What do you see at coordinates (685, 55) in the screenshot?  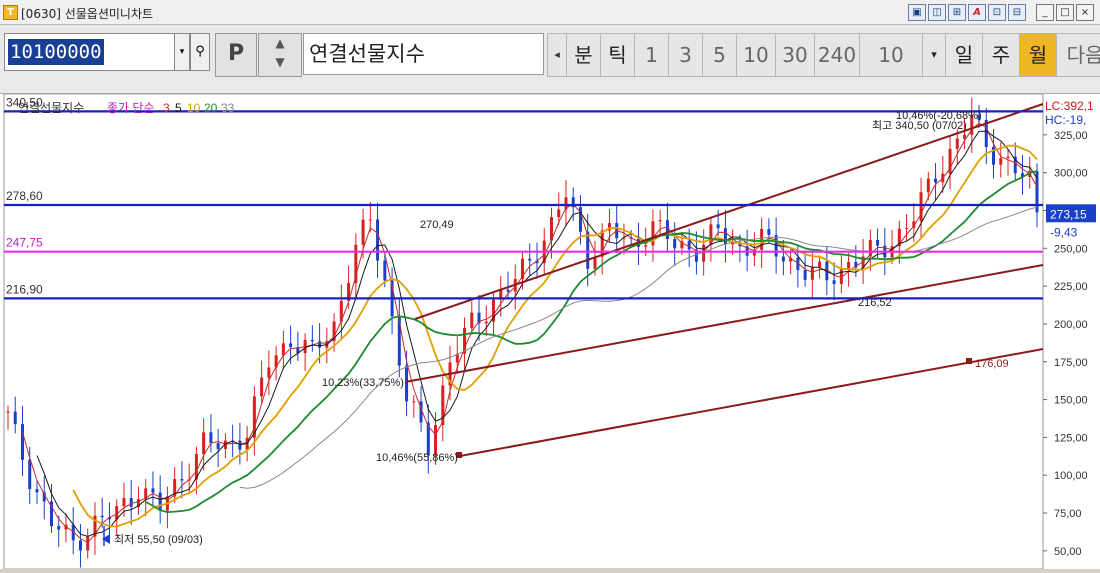 I see `period-3: 3` at bounding box center [685, 55].